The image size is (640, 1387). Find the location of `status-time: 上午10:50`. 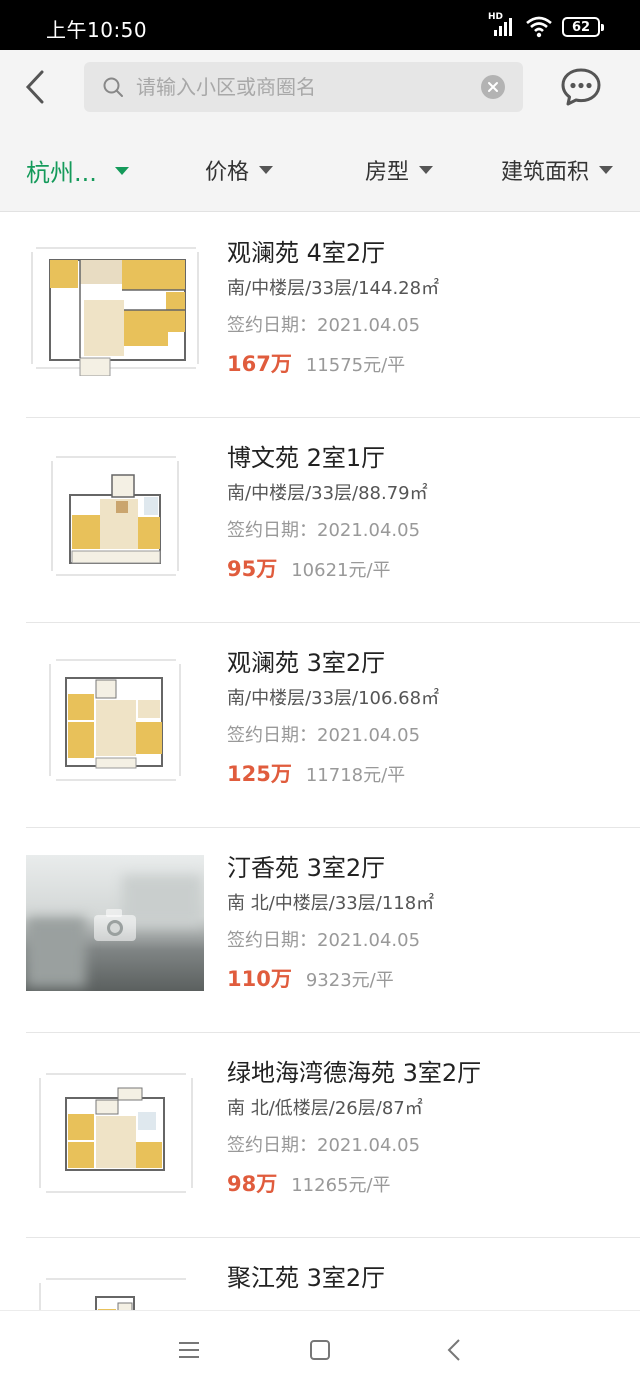

status-time: 上午10:50 is located at coordinates (97, 30).